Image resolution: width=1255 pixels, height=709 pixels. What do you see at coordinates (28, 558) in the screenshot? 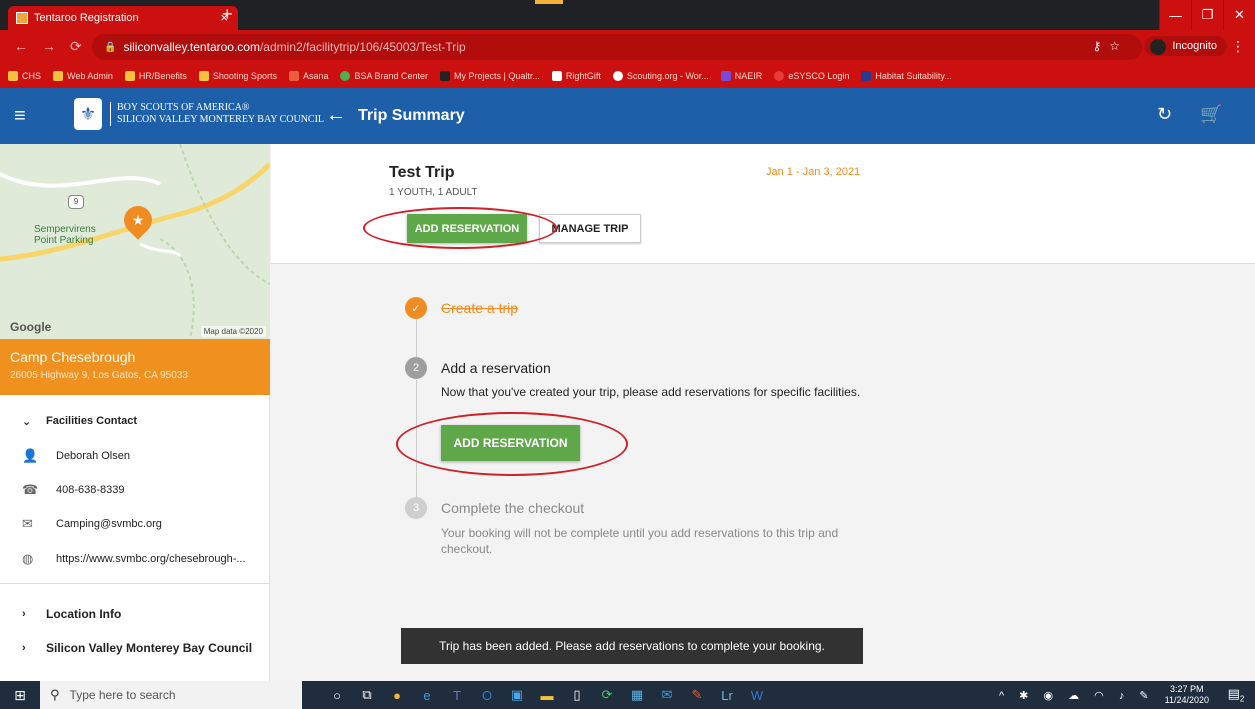
I see `globe-icon: ◍` at bounding box center [28, 558].